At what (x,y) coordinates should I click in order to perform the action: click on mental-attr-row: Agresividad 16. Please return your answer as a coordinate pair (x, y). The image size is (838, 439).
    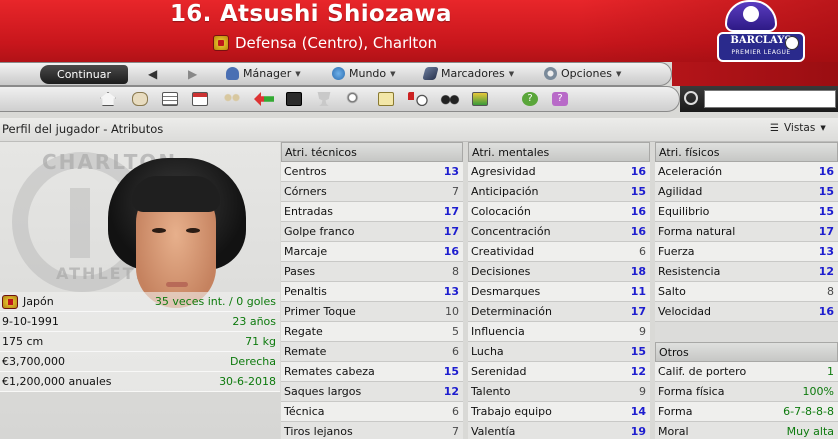
    Looking at the image, I should click on (559, 172).